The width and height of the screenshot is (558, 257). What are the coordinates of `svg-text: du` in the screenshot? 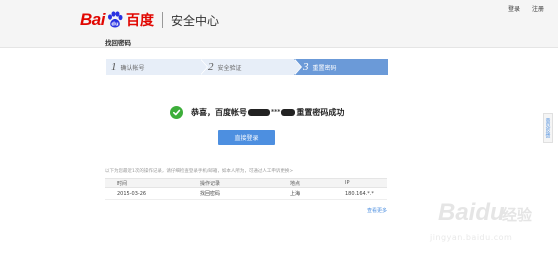 It's located at (115, 25).